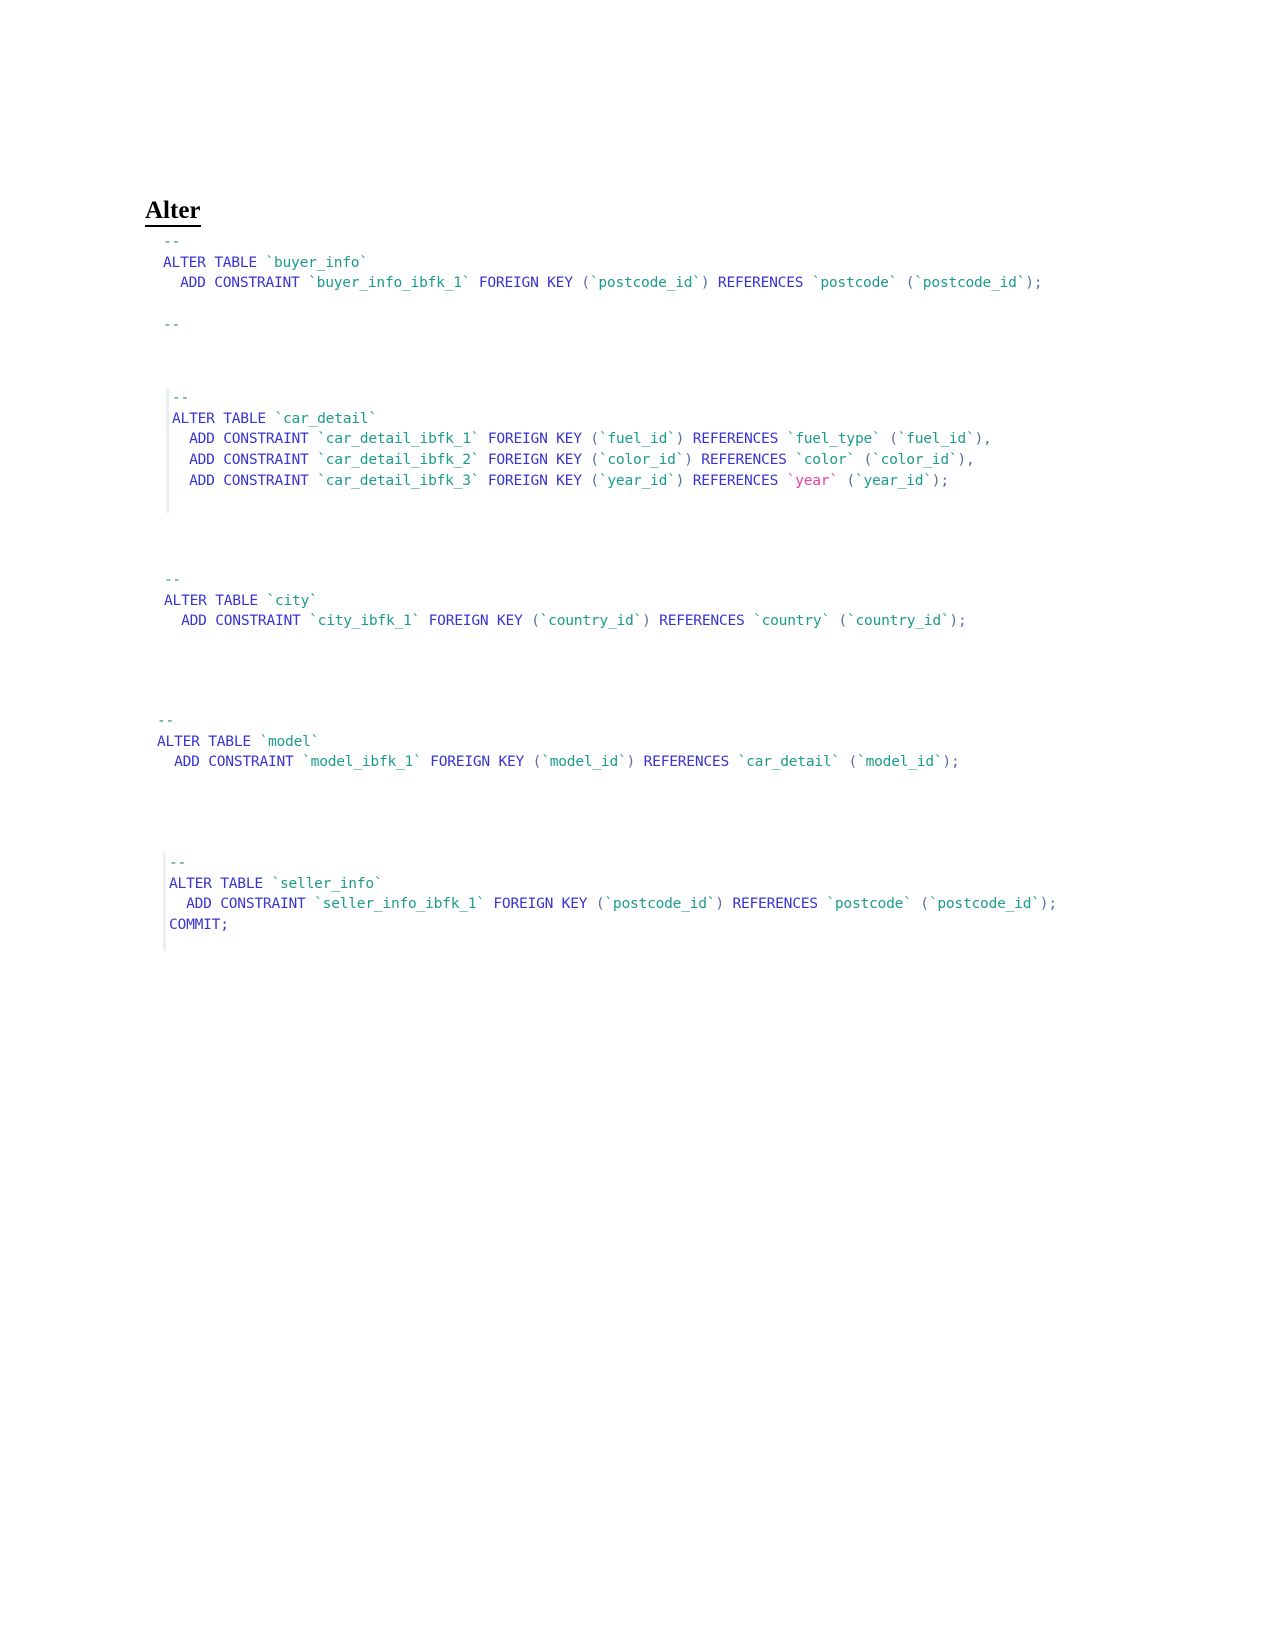 The width and height of the screenshot is (1275, 1650). What do you see at coordinates (637, 439) in the screenshot?
I see `sql-column-identifier: `fuel_id`` at bounding box center [637, 439].